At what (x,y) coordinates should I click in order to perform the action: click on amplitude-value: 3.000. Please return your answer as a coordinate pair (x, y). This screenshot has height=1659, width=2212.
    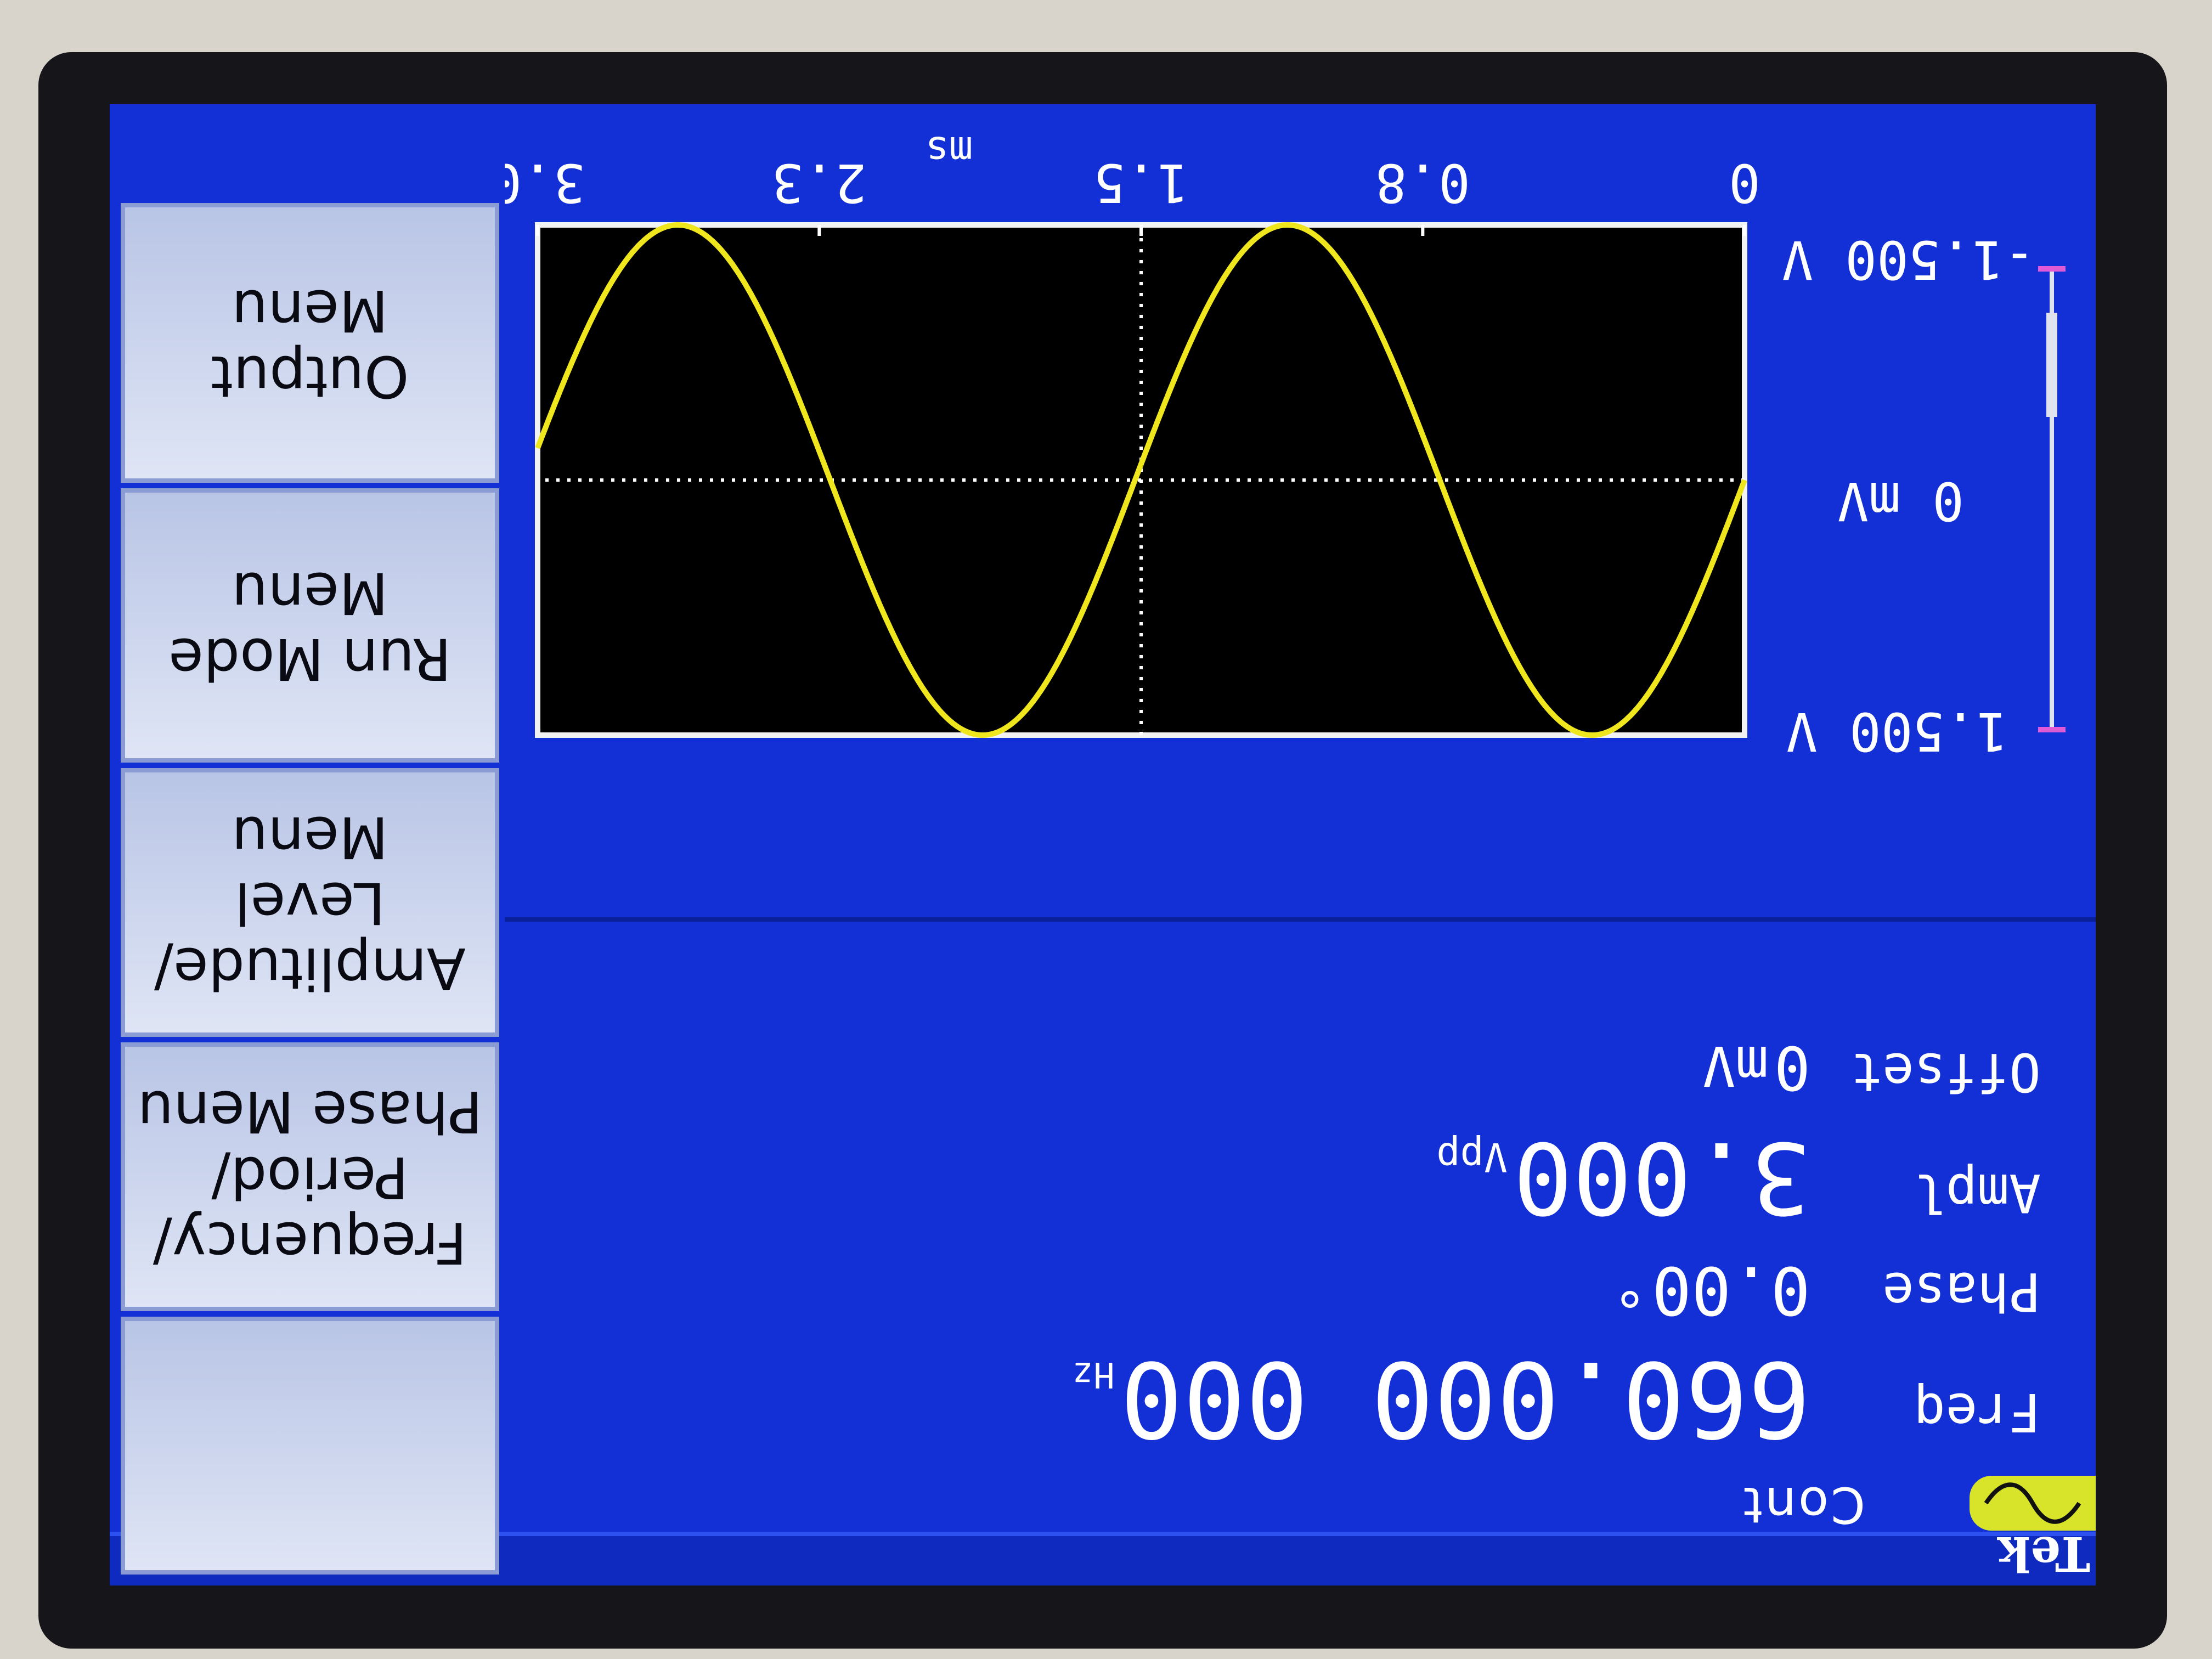
    Looking at the image, I should click on (1661, 1177).